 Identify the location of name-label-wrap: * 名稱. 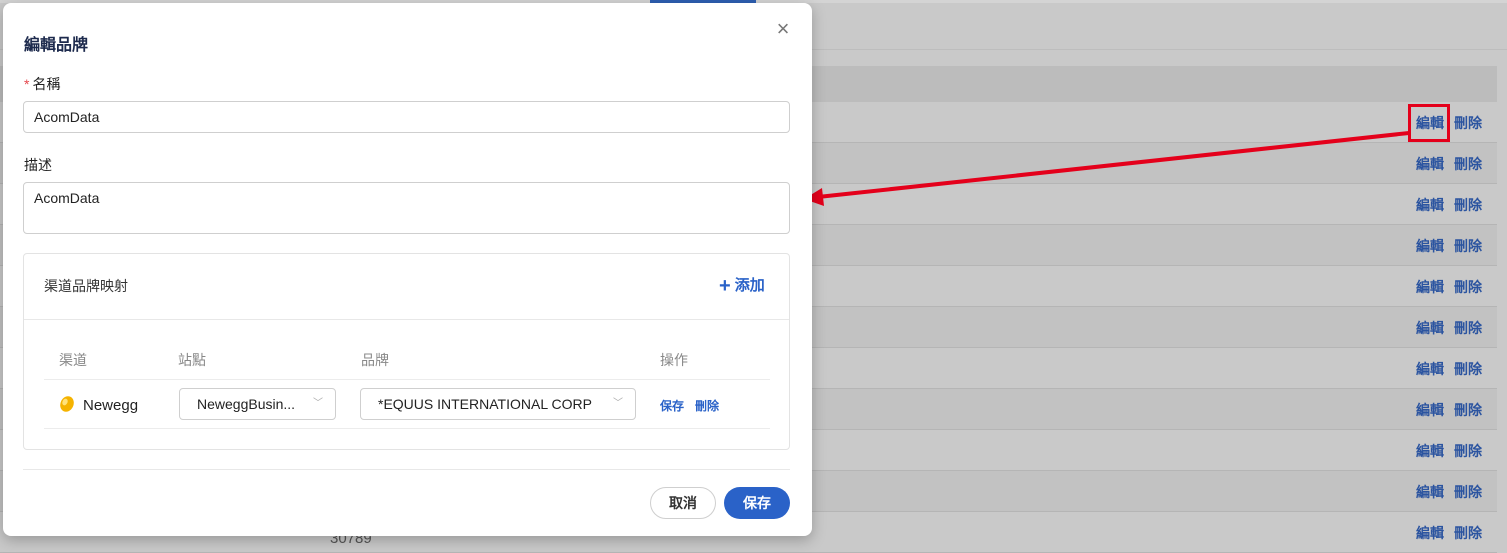
(42, 84).